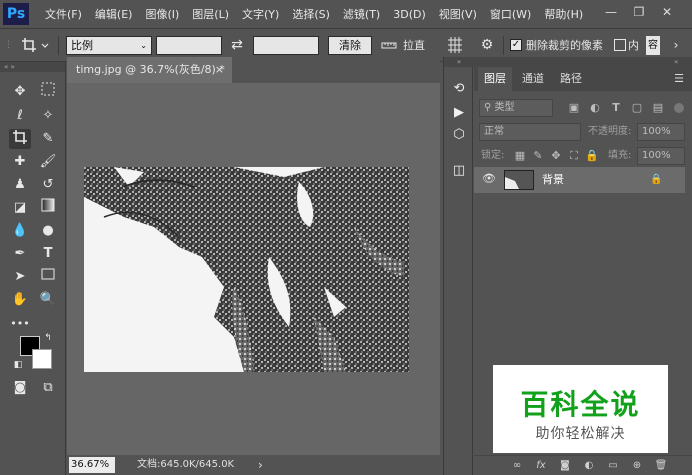 The height and width of the screenshot is (475, 692). Describe the element at coordinates (611, 12) in the screenshot. I see `minimize-button: —` at that location.